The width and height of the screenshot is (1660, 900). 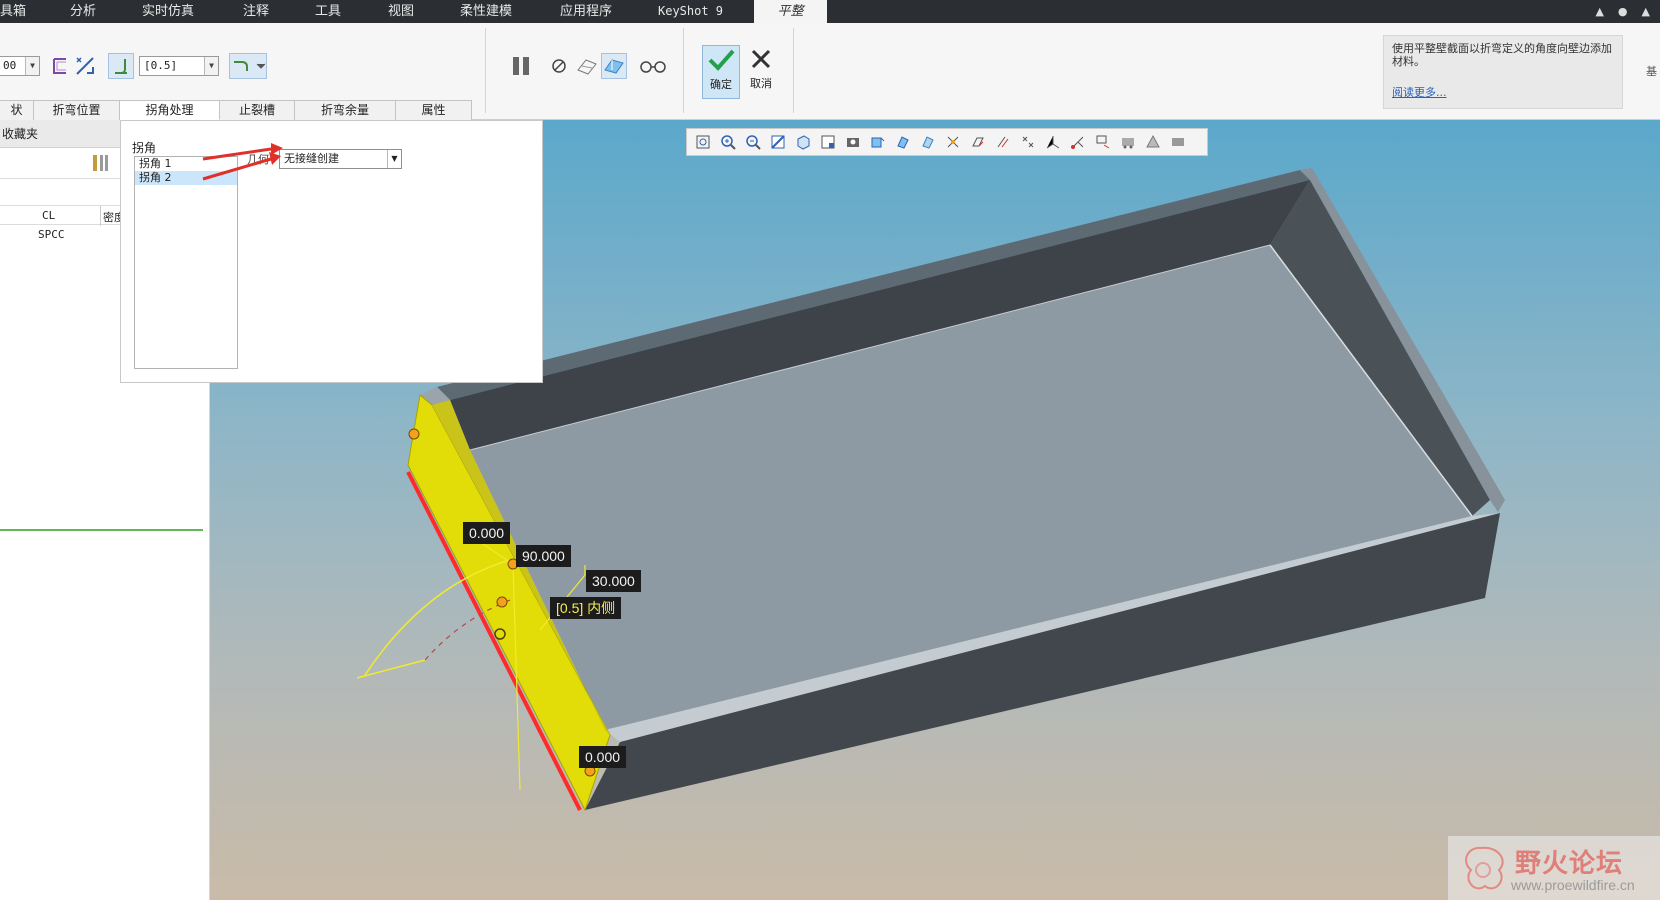 I want to click on annotation-display-icon, so click(x=1003, y=142).